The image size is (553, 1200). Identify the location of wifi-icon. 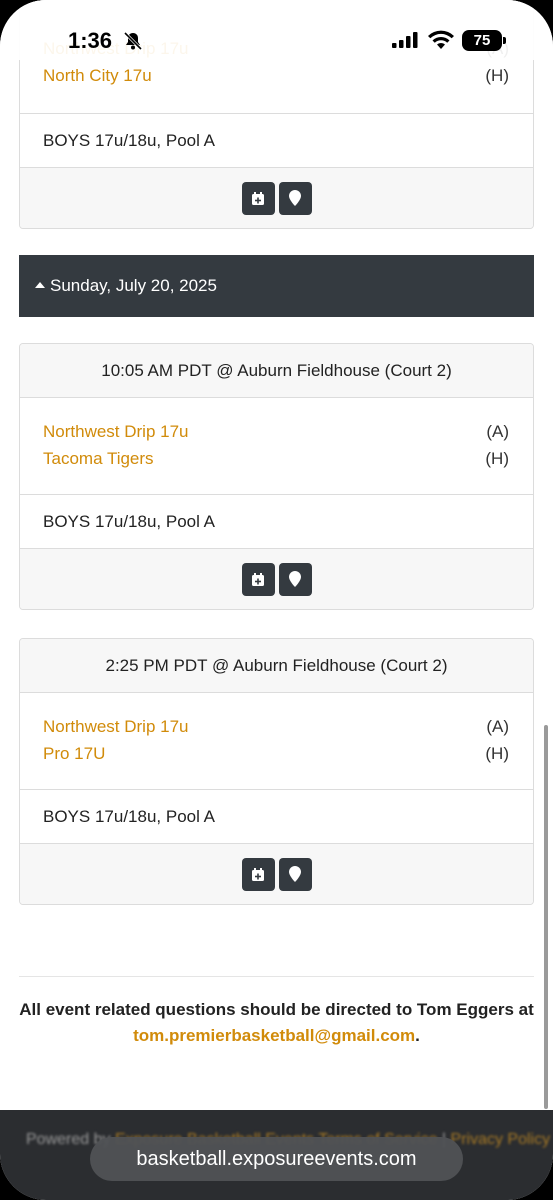
(441, 39).